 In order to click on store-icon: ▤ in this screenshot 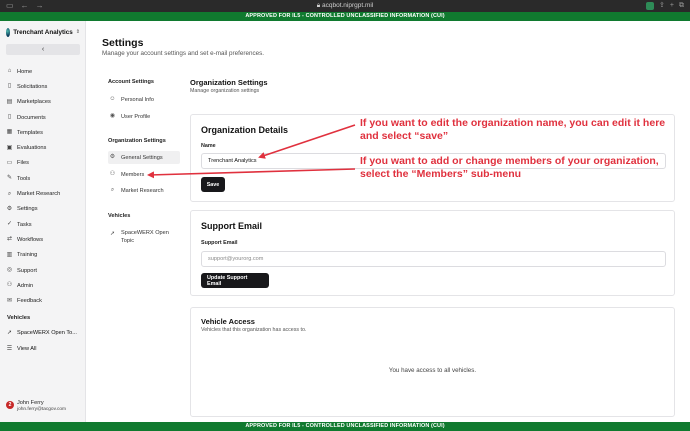, I will do `click(9, 101)`.